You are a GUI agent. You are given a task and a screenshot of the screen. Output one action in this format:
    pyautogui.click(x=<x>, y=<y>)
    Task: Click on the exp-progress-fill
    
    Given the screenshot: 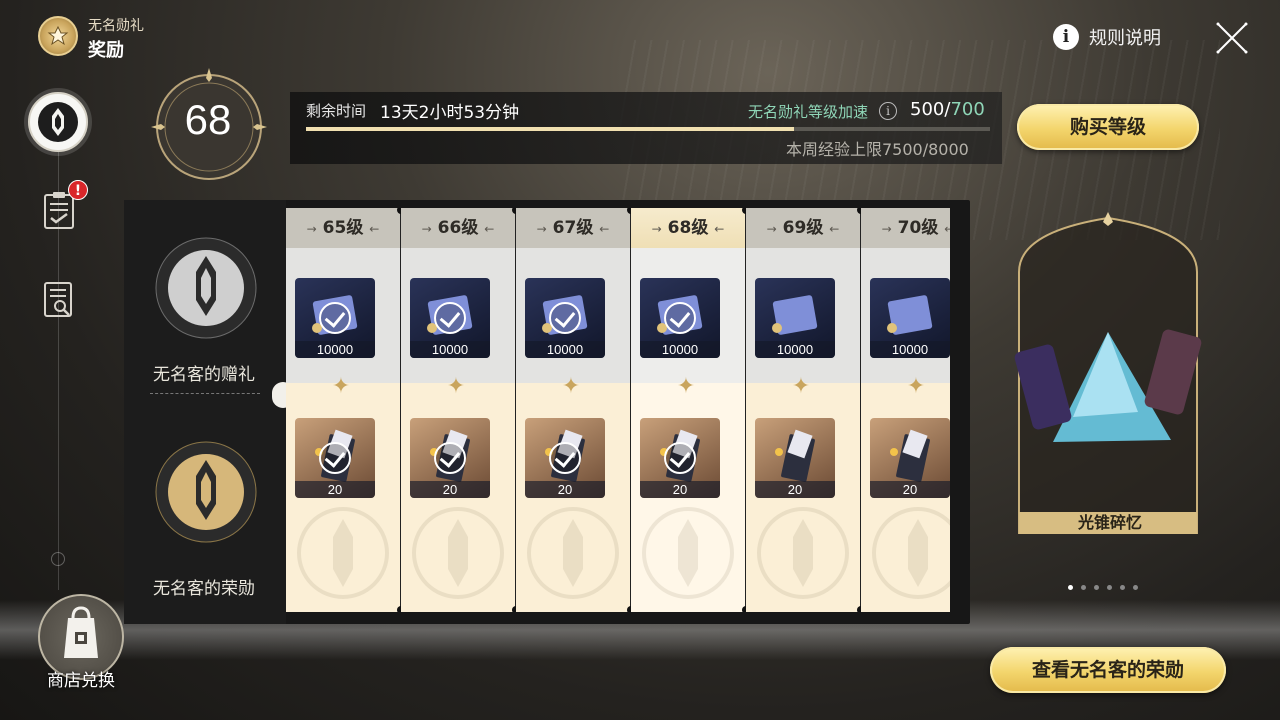 What is the action you would take?
    pyautogui.click(x=550, y=129)
    